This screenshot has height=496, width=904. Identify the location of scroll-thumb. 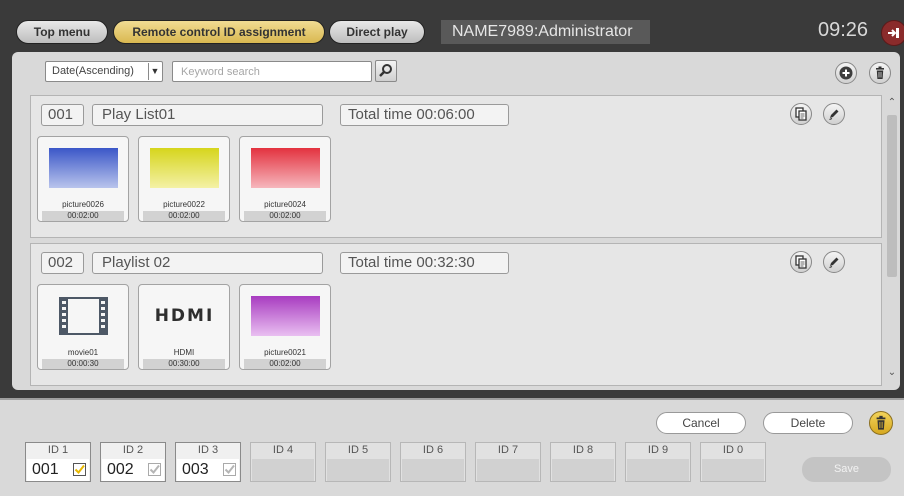
(892, 196).